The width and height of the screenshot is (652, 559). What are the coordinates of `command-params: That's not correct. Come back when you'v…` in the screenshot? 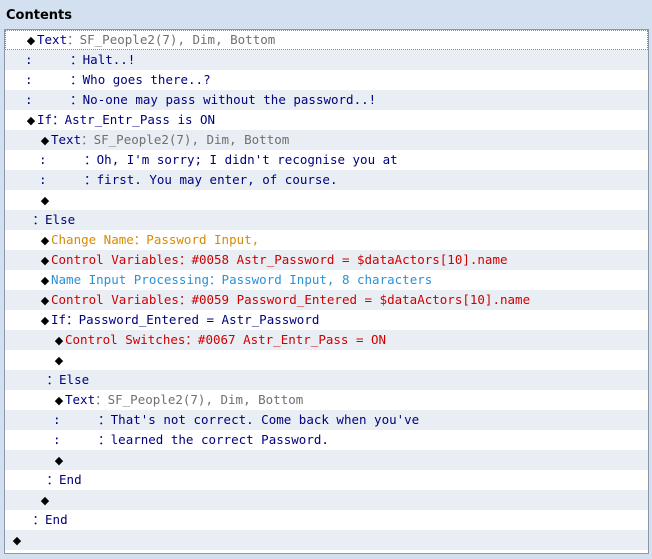 It's located at (265, 419).